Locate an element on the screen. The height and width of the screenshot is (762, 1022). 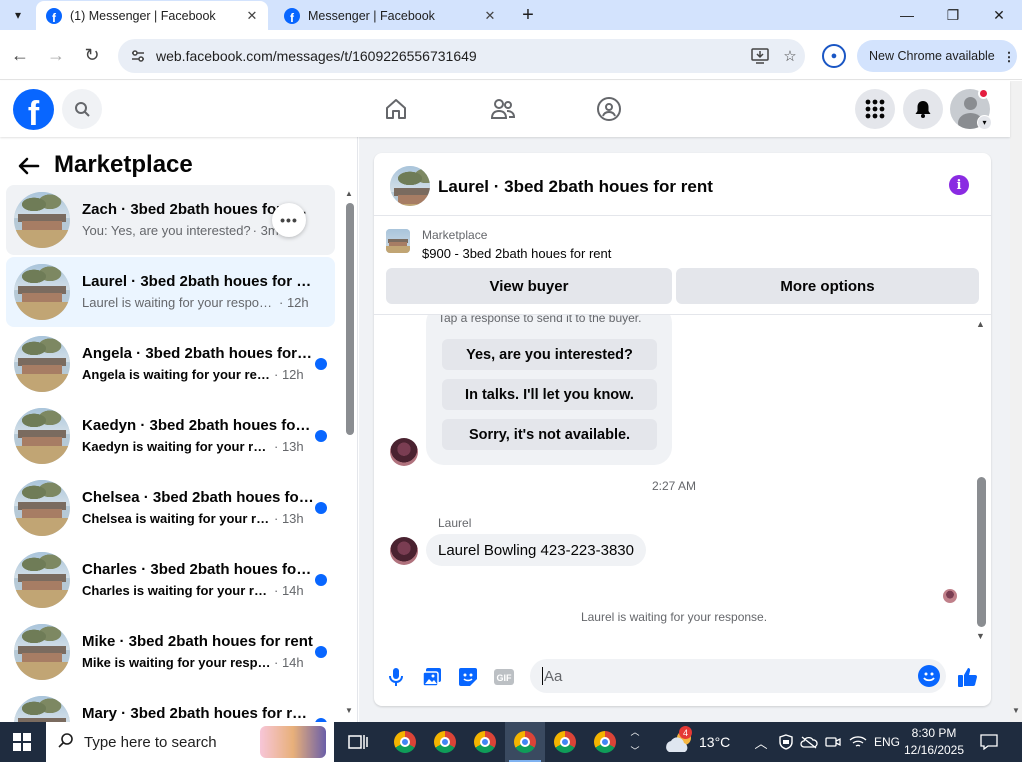
tab-messenger-active: f (1) Messenger | Facebook ✕ is located at coordinates (152, 15).